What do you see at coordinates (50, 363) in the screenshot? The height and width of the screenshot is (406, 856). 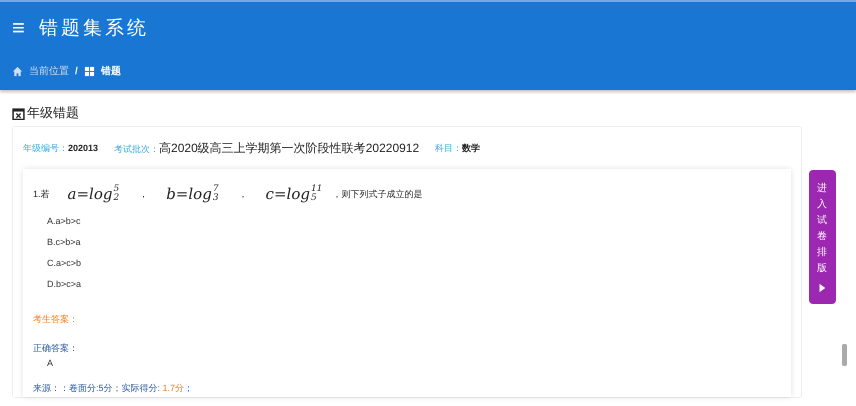 I see `correct-answer: A` at bounding box center [50, 363].